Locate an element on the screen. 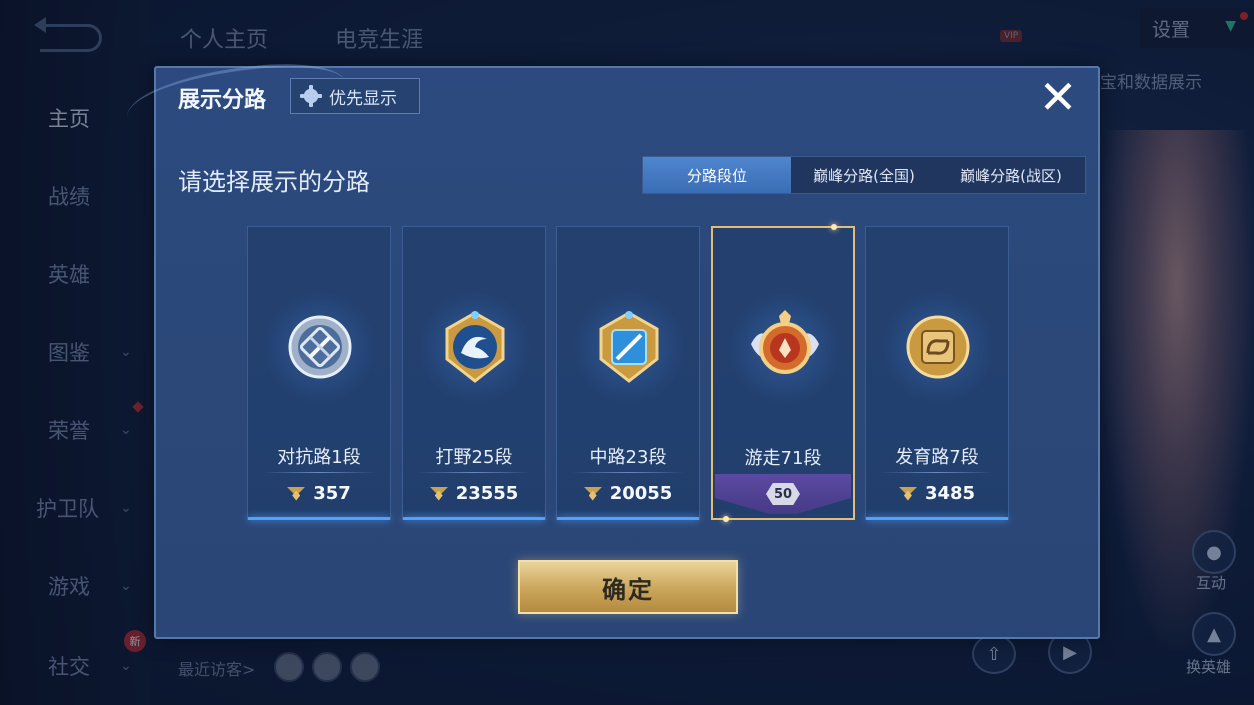 This screenshot has width=1254, height=705. lane-score: 23555 is located at coordinates (474, 493).